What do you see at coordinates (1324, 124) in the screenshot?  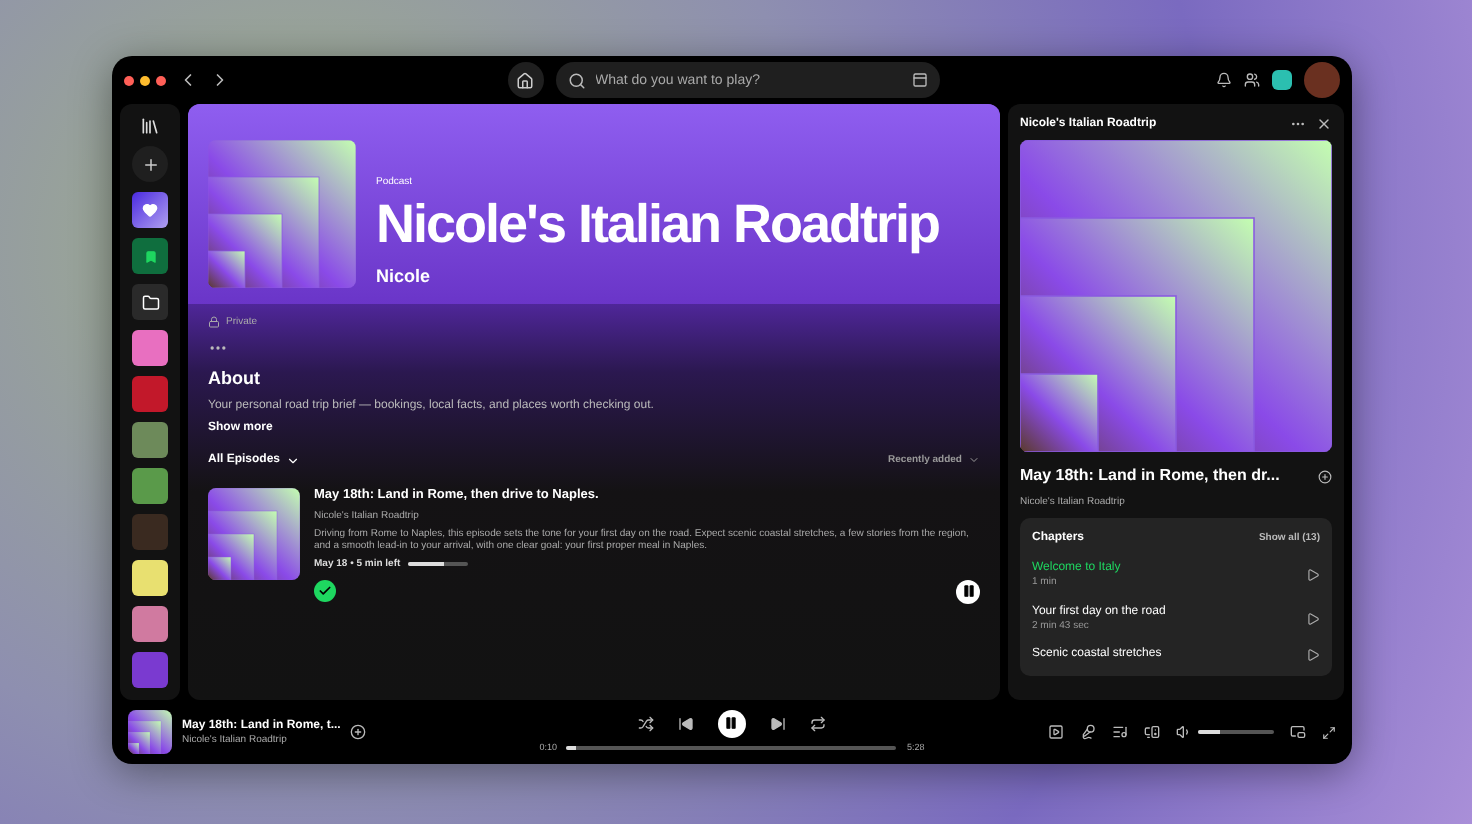 I see `close-button` at bounding box center [1324, 124].